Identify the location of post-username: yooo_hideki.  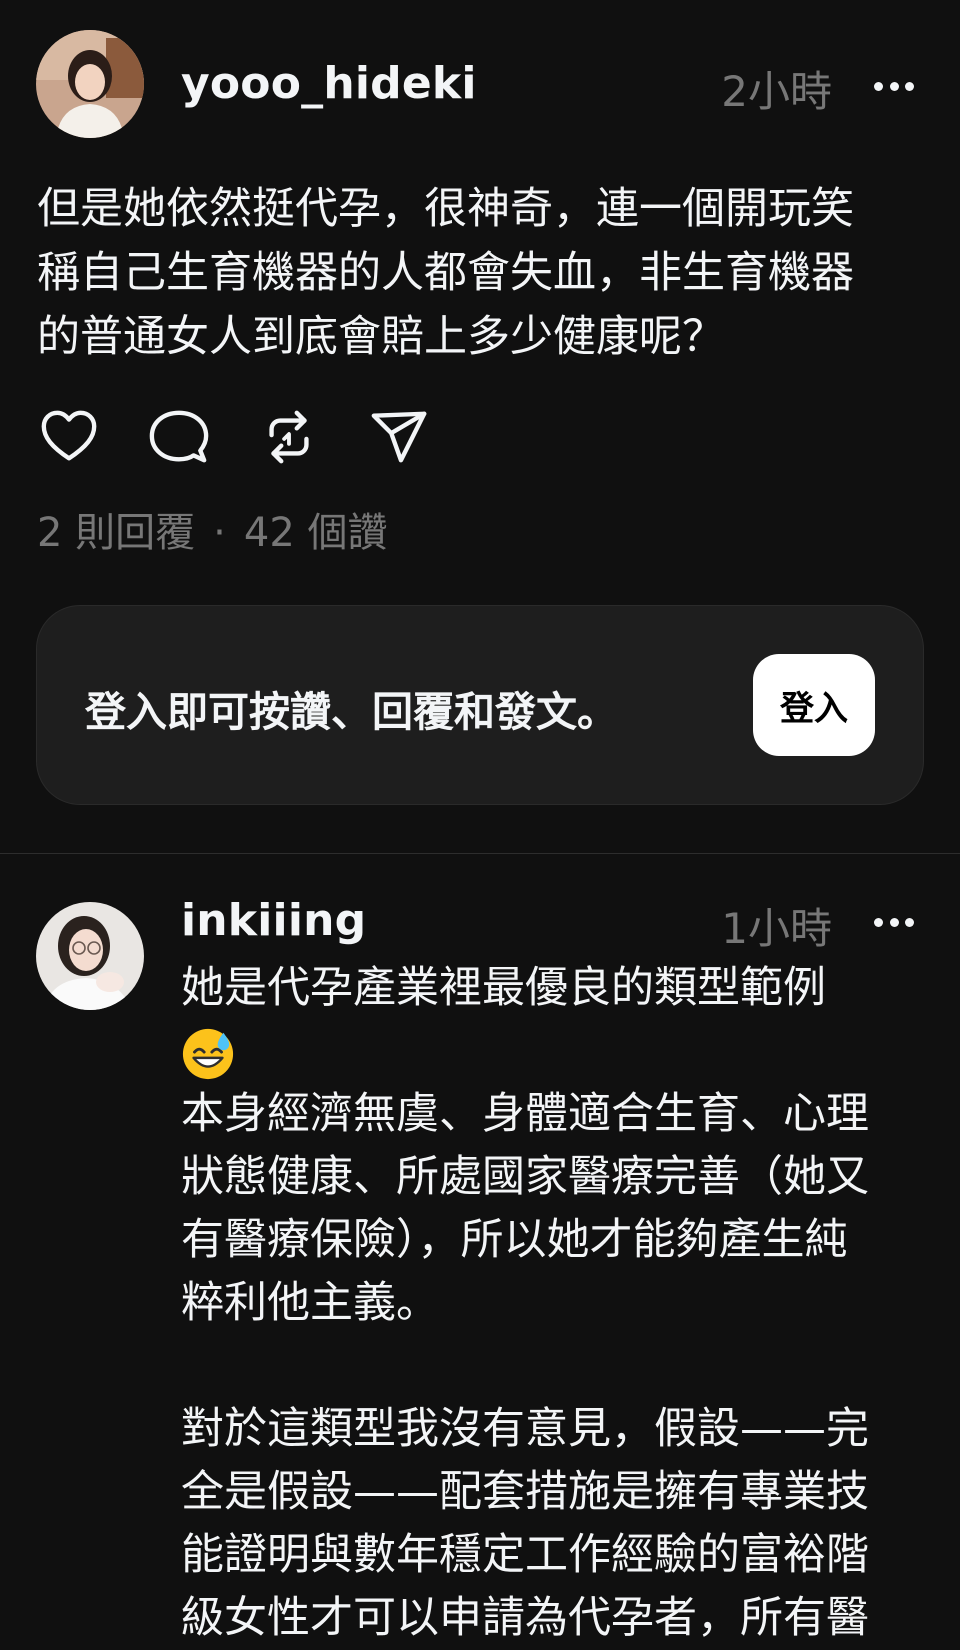
(329, 83).